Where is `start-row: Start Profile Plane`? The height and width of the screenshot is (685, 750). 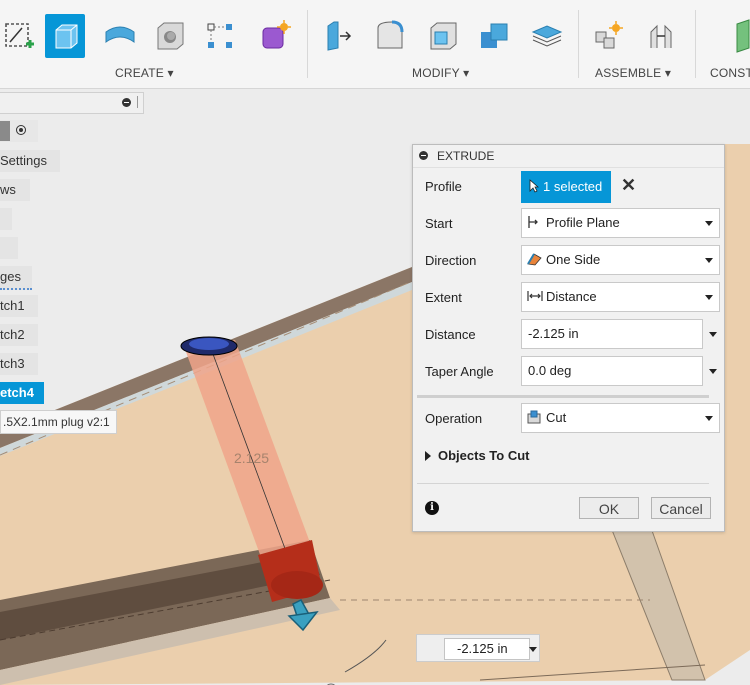 start-row: Start Profile Plane is located at coordinates (572, 224).